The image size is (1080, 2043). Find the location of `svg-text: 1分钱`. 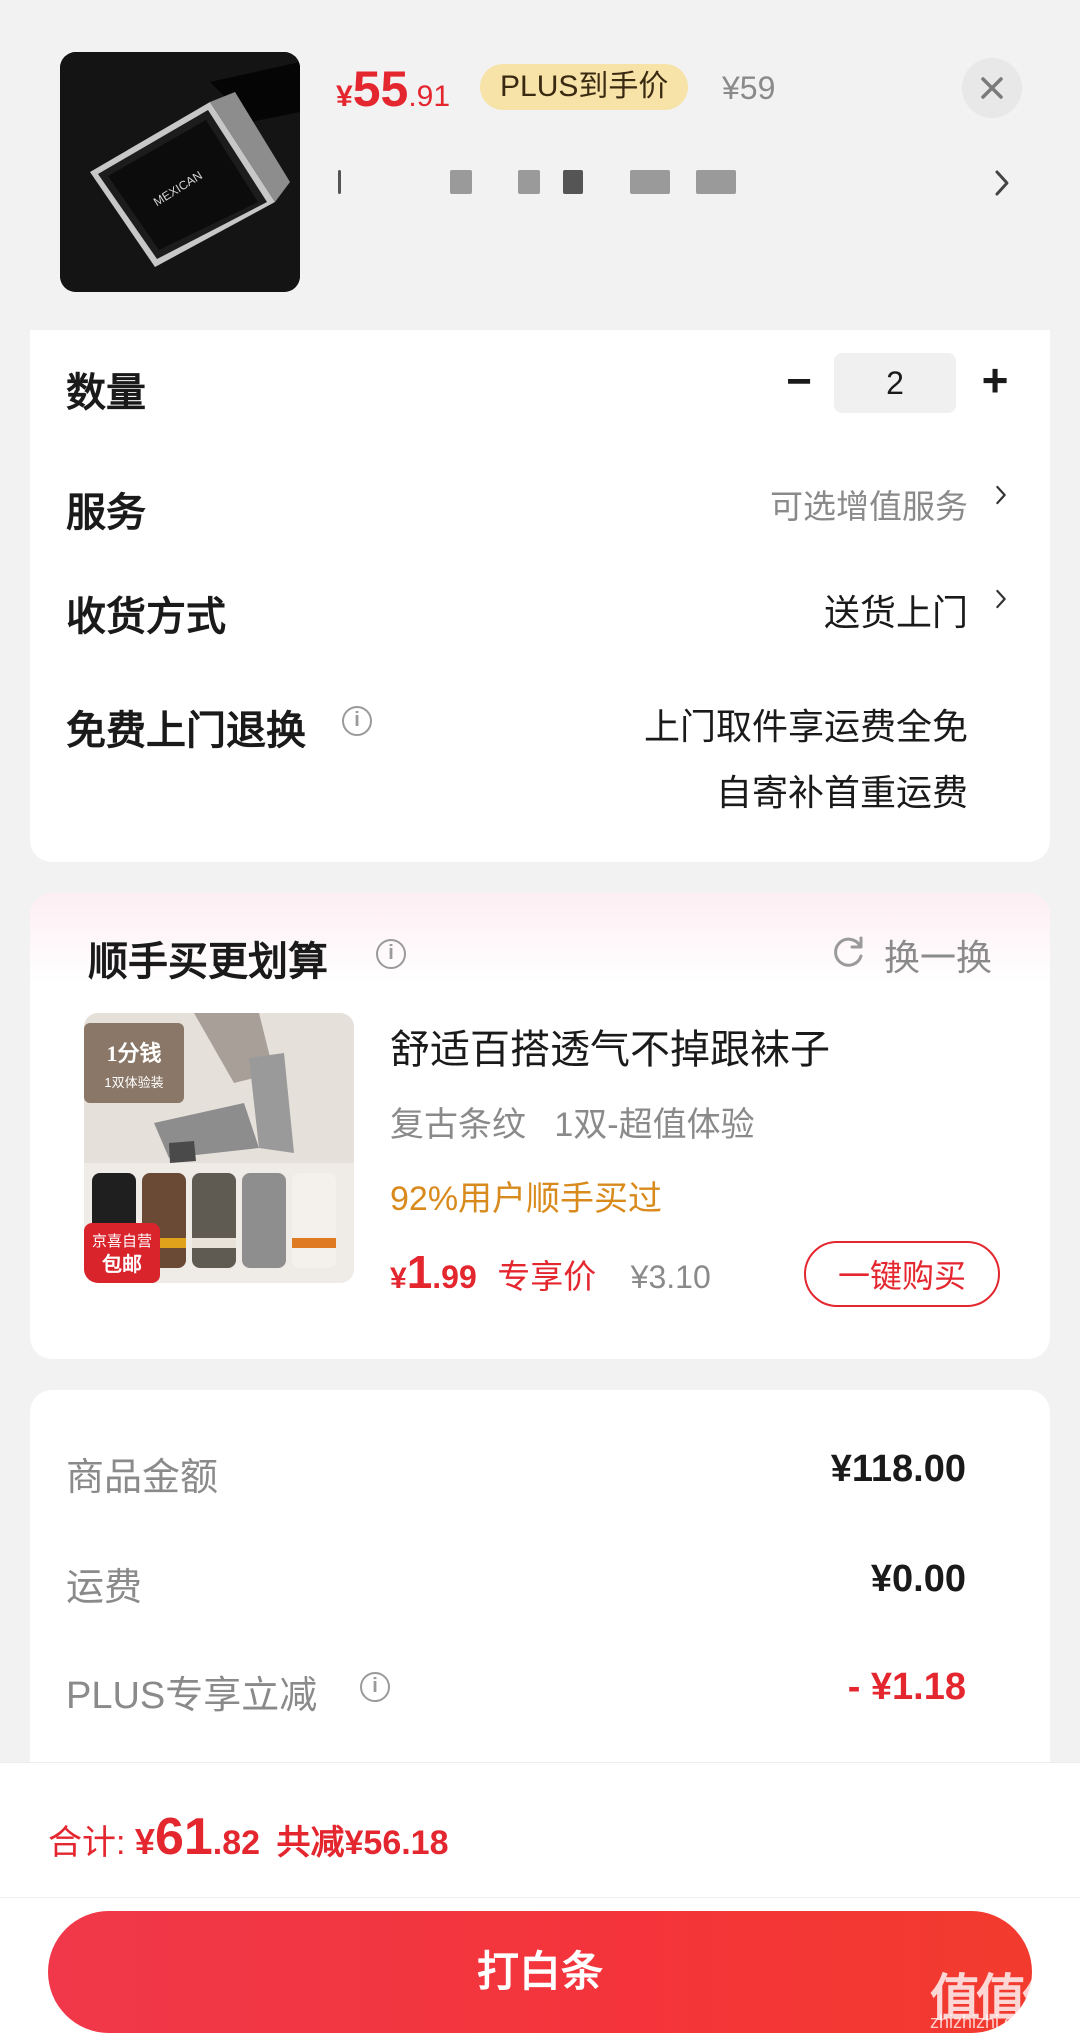

svg-text: 1分钱 is located at coordinates (133, 1053).